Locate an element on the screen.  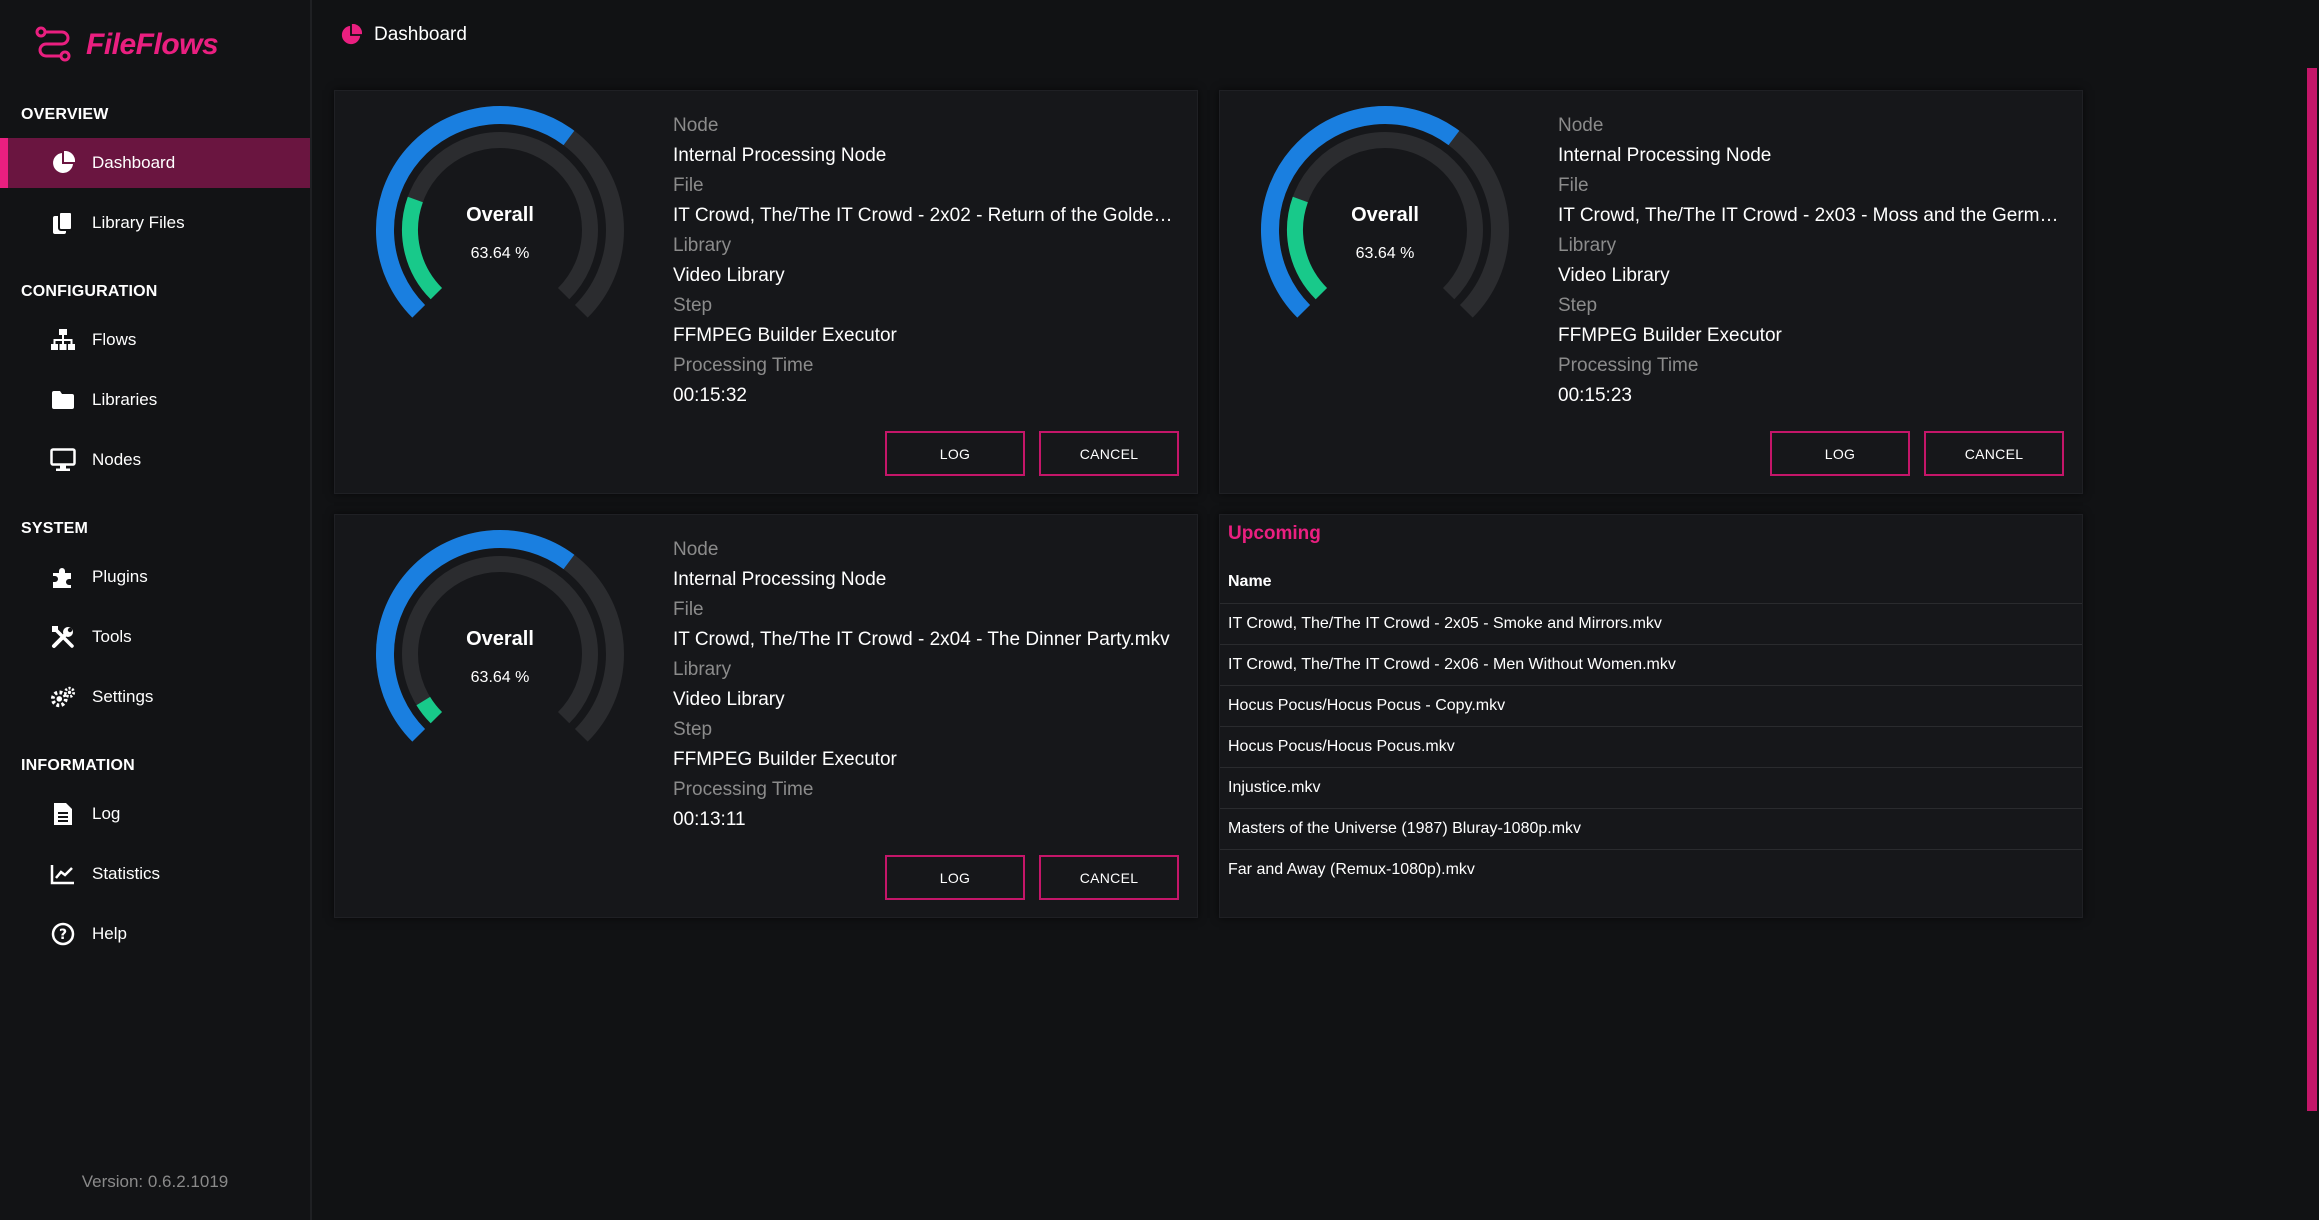
table-row: Far and Away (Remux-1080p).mkv is located at coordinates (1651, 869).